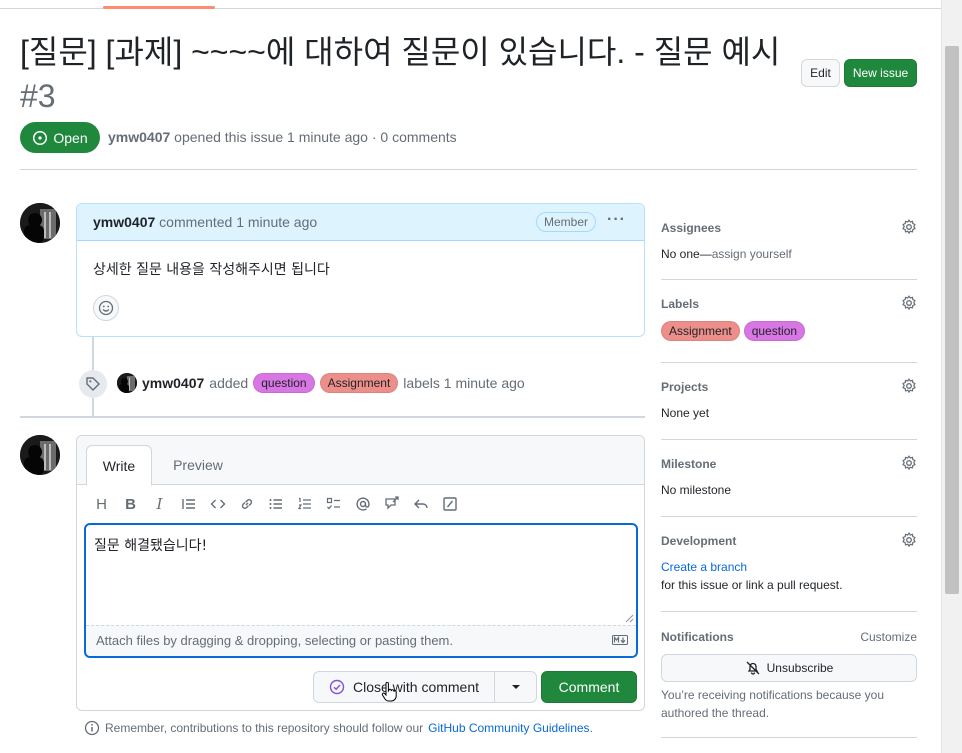 This screenshot has width=962, height=753. Describe the element at coordinates (629, 618) in the screenshot. I see `resize-handle-icon` at that location.